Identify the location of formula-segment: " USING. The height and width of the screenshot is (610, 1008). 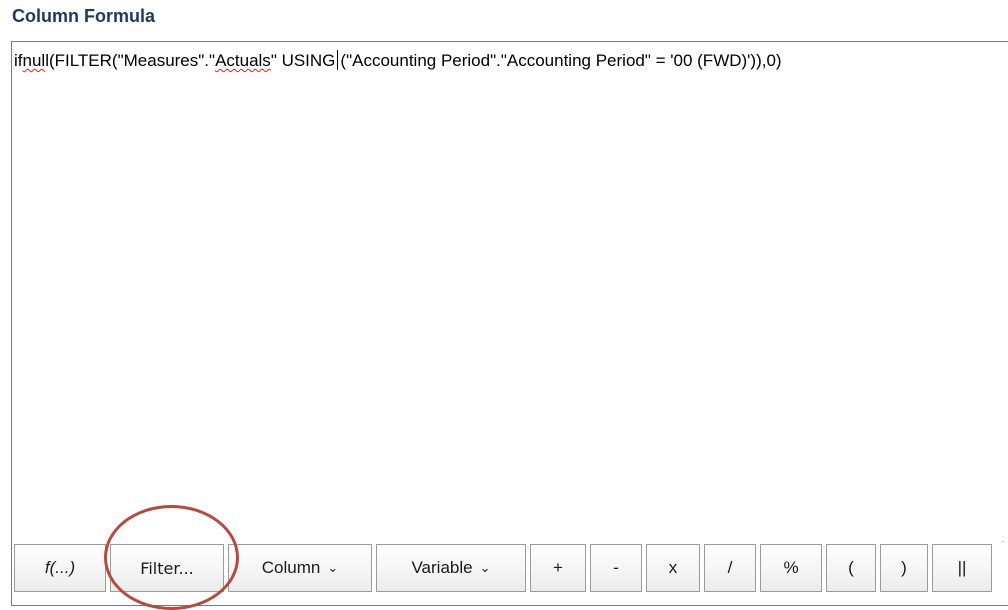
(303, 60).